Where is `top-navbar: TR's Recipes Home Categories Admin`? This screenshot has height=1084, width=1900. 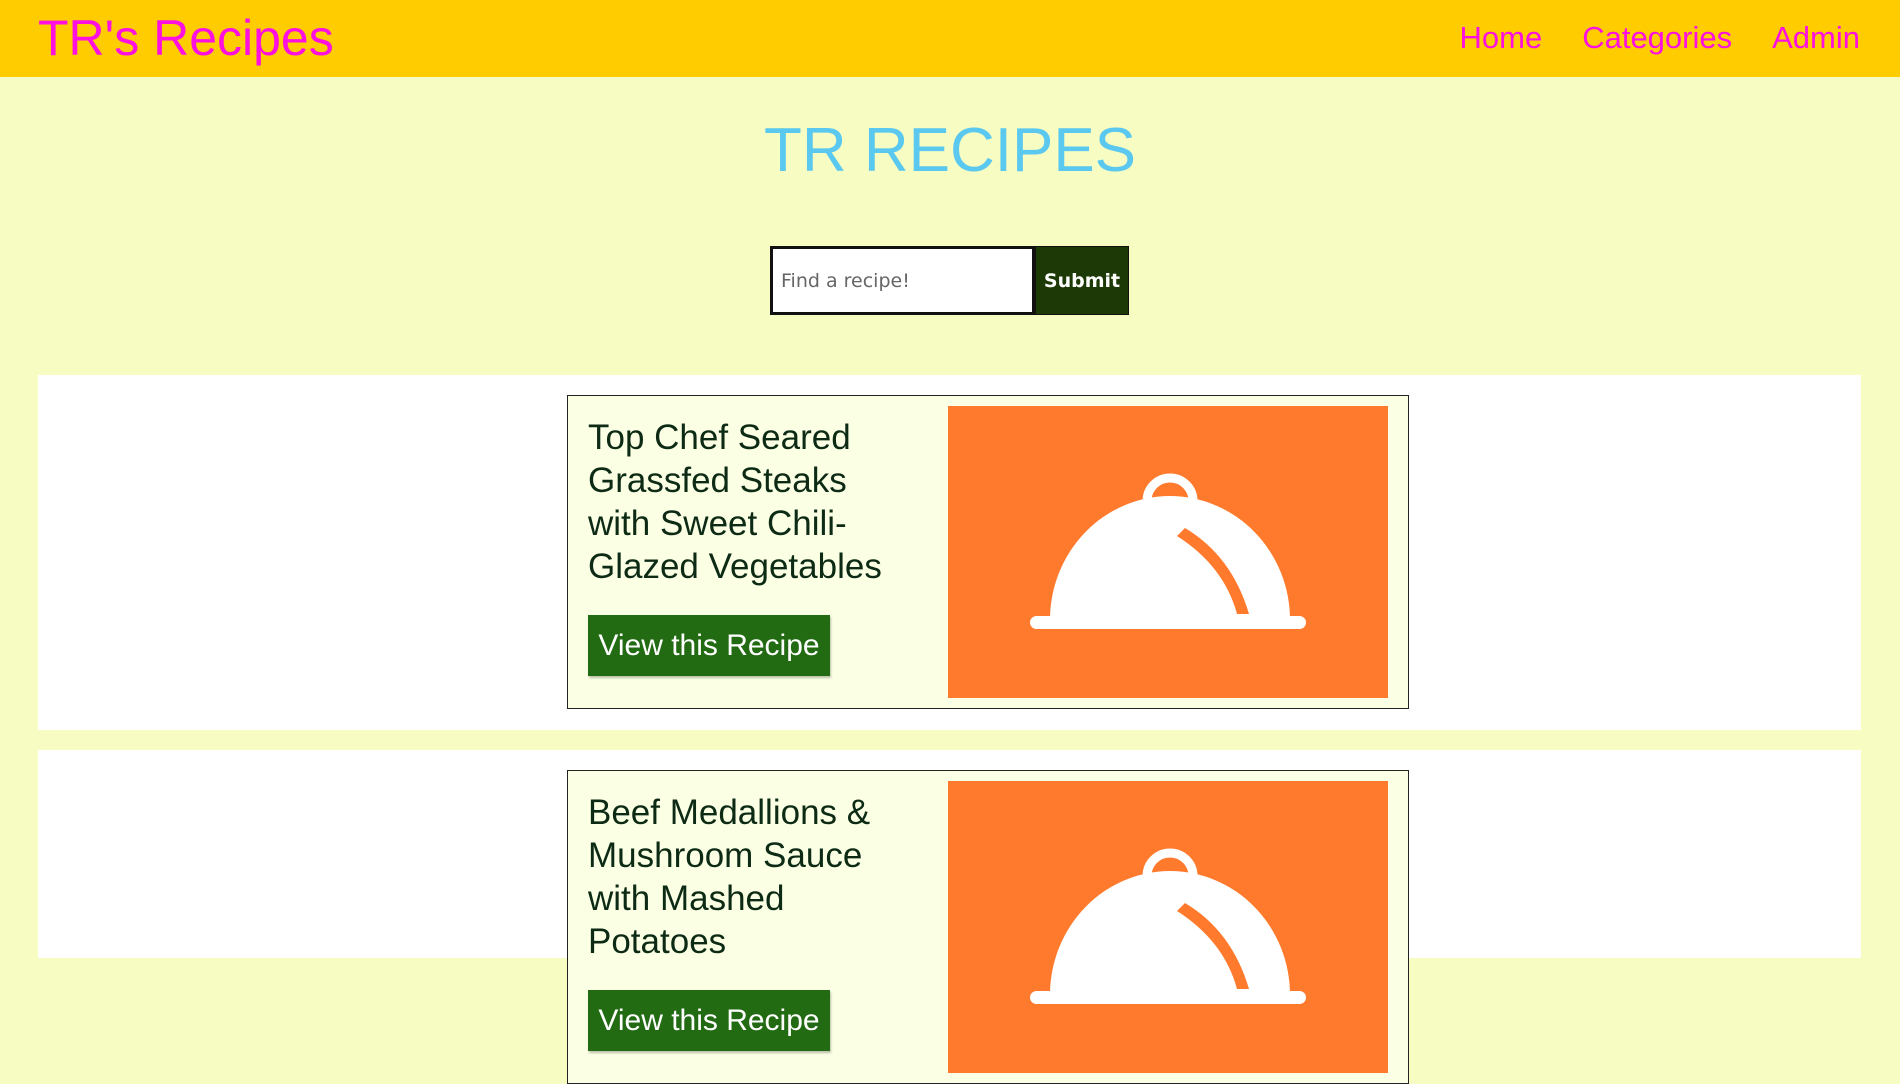
top-navbar: TR's Recipes Home Categories Admin is located at coordinates (950, 38).